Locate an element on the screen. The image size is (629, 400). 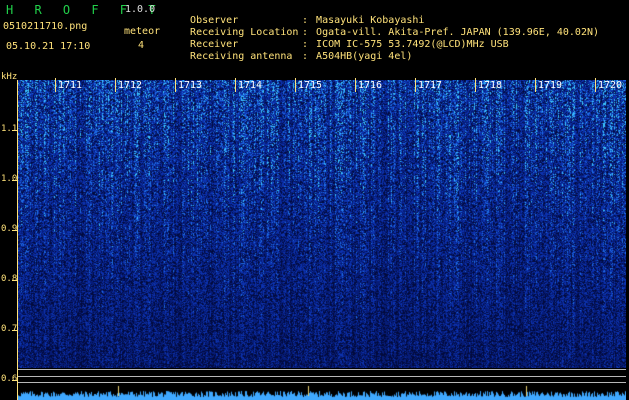
freq-label: 0.8 is located at coordinates (9, 279).